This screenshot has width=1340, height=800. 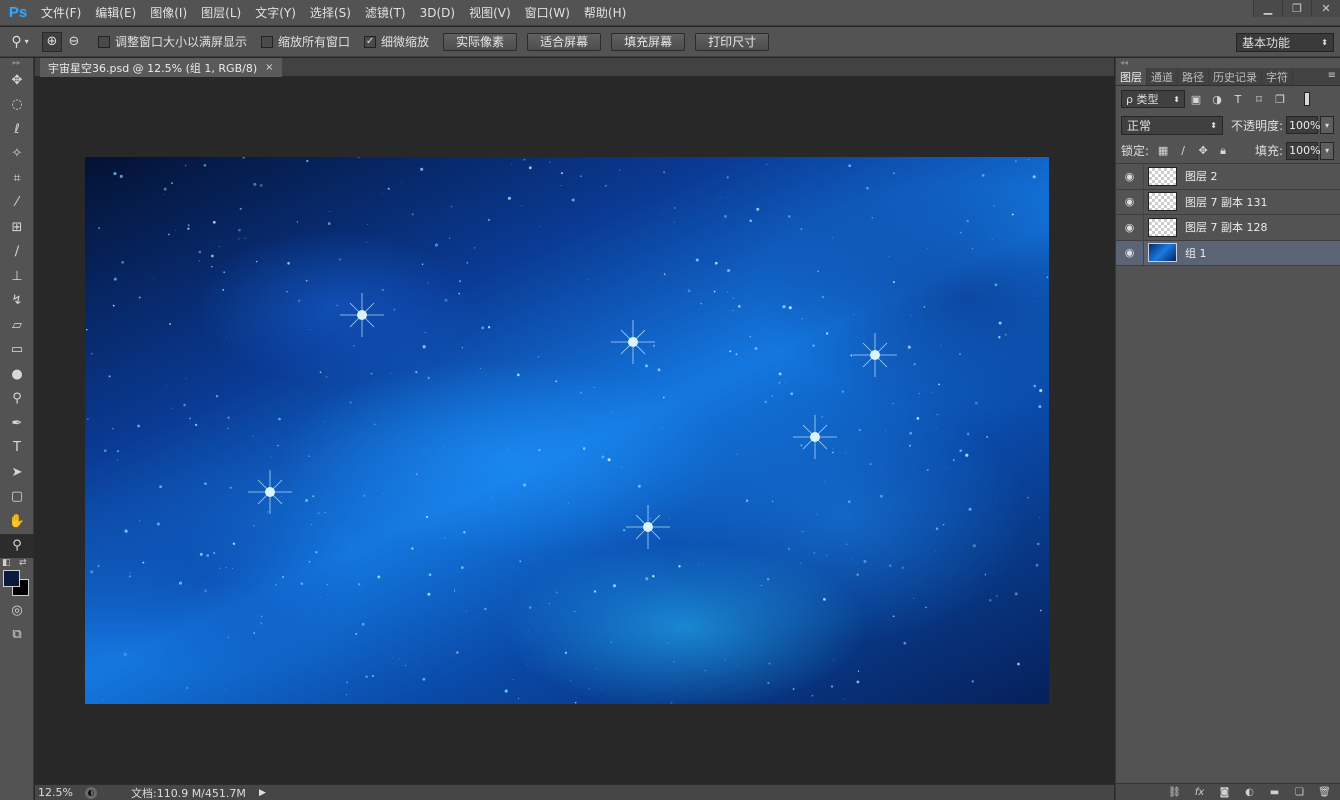 I want to click on layer-row: ◉ 图层 2, so click(x=1228, y=176).